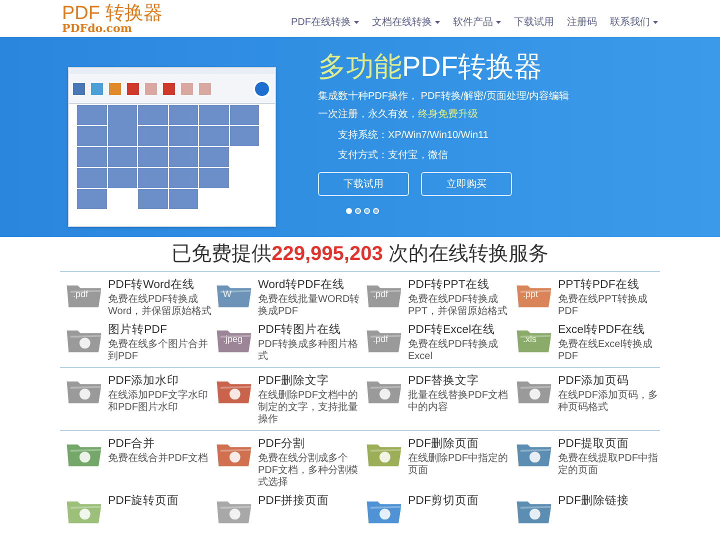 The image size is (720, 540). Describe the element at coordinates (530, 294) in the screenshot. I see `folder-label: .ppt` at that location.